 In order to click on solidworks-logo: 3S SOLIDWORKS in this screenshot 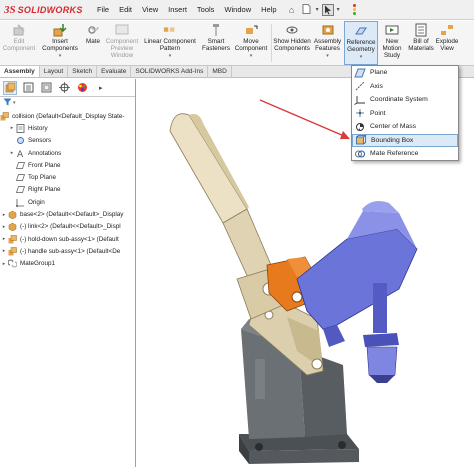, I will do `click(46, 10)`.